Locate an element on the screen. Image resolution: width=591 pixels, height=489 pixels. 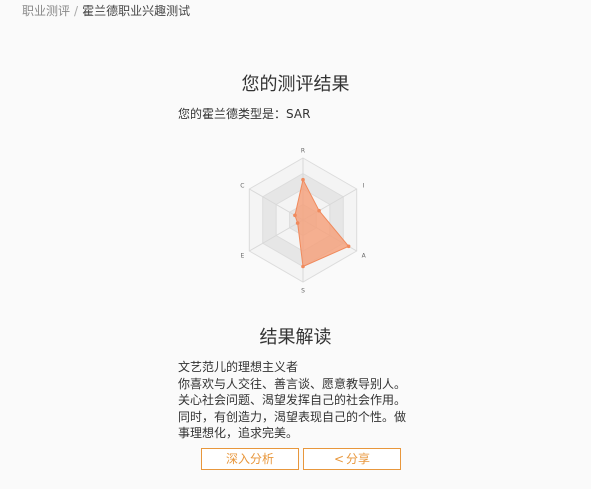
radar-chart: R I A S E C is located at coordinates (303, 221).